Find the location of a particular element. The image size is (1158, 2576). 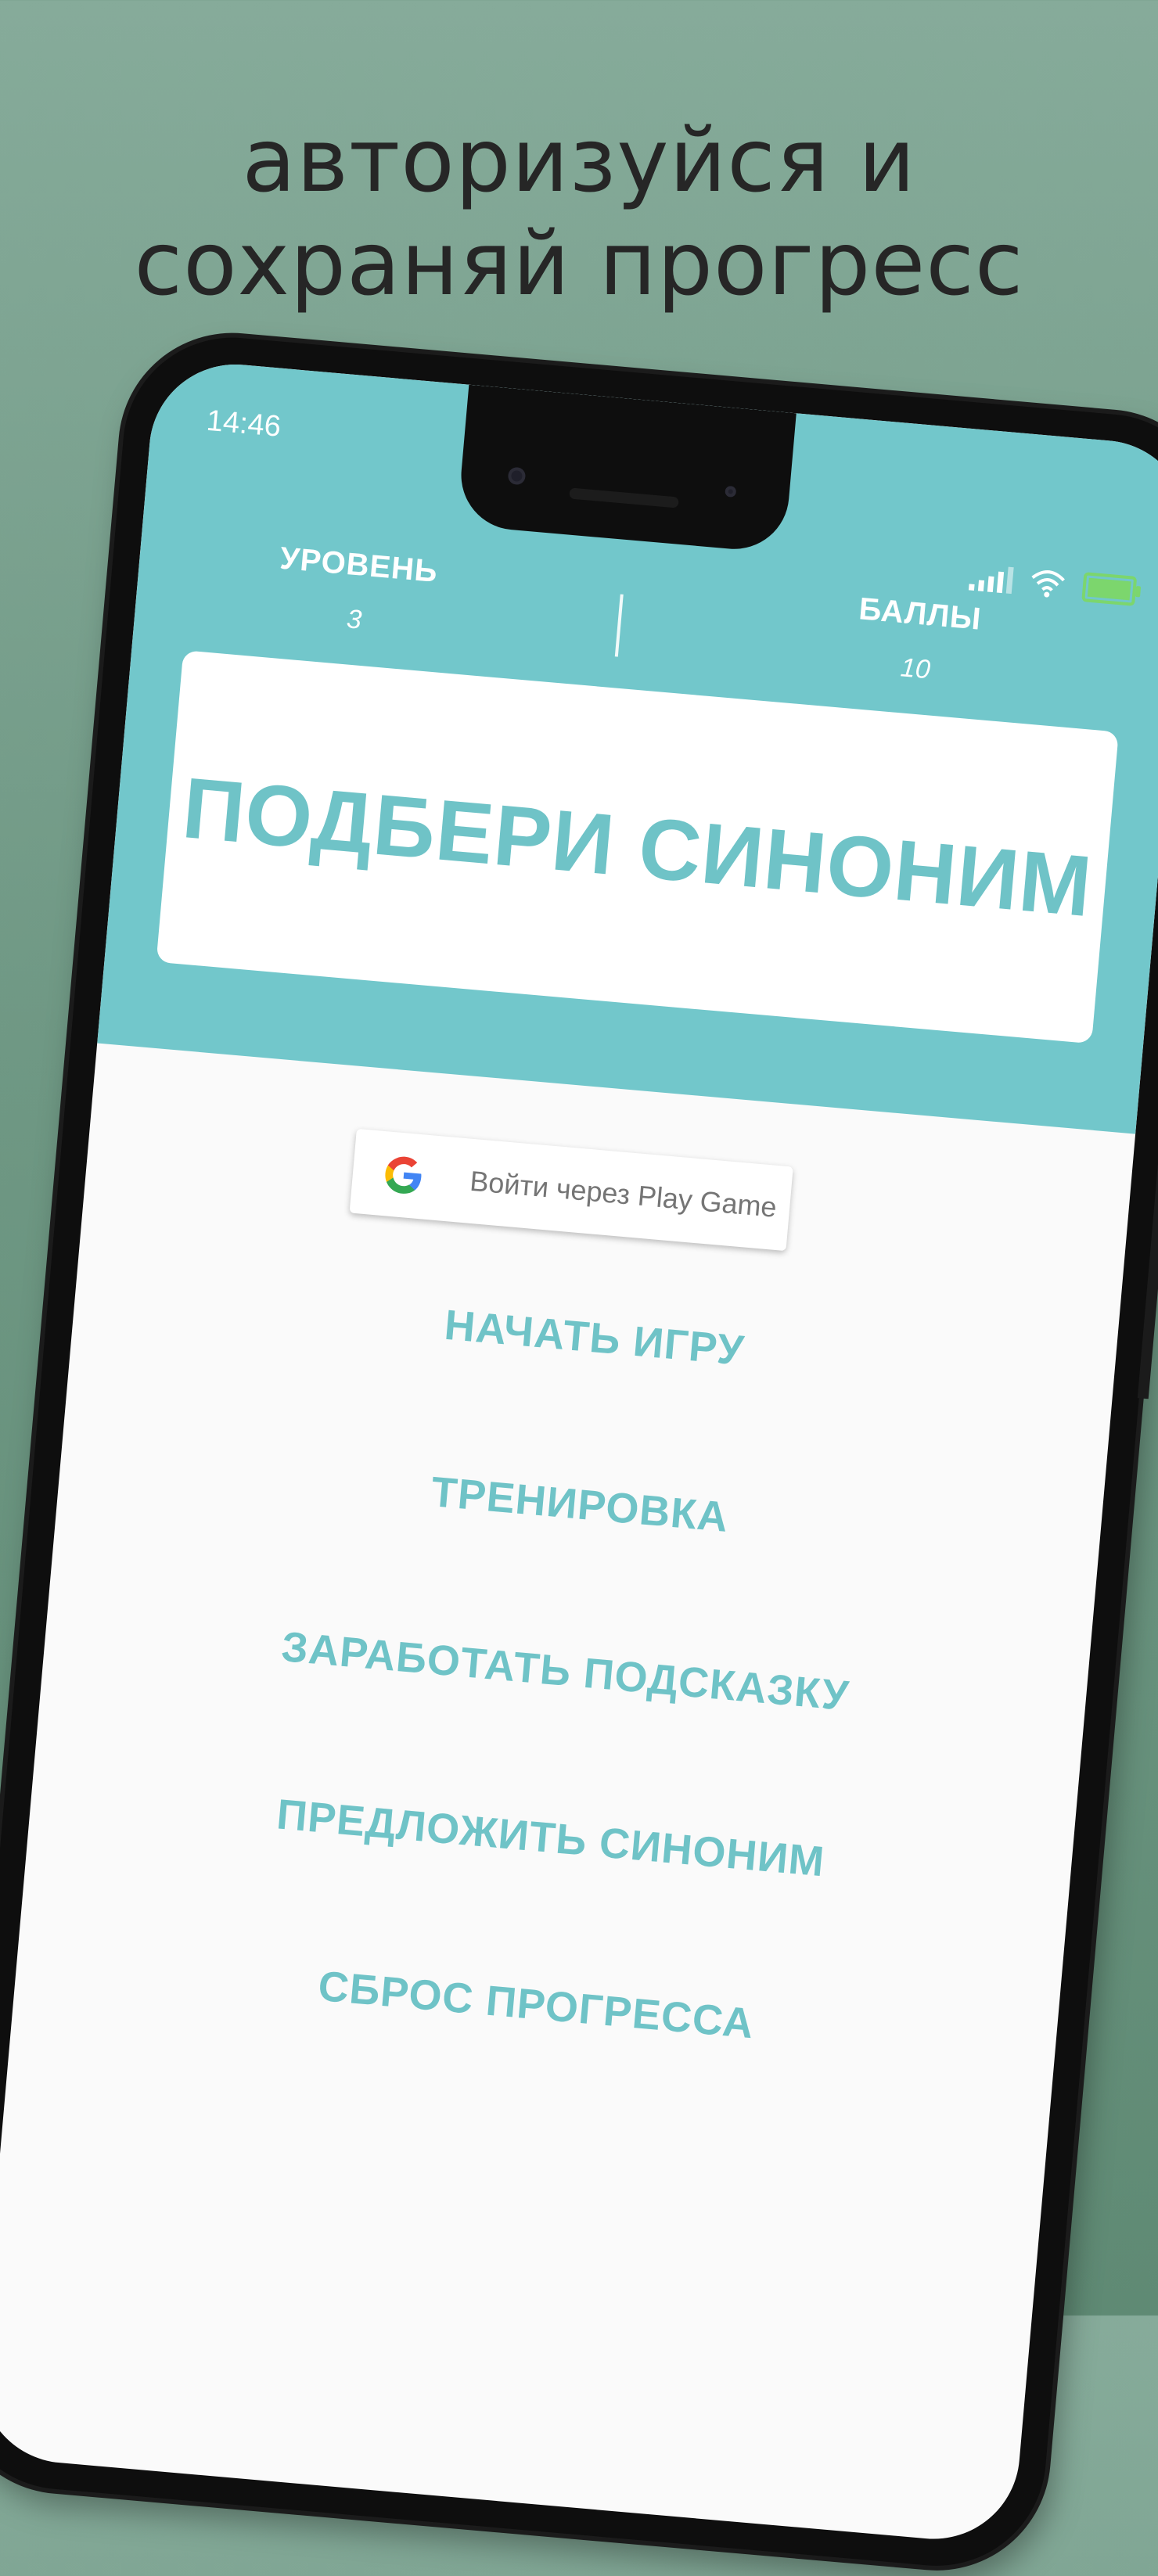

wifi-icon is located at coordinates (1048, 584).